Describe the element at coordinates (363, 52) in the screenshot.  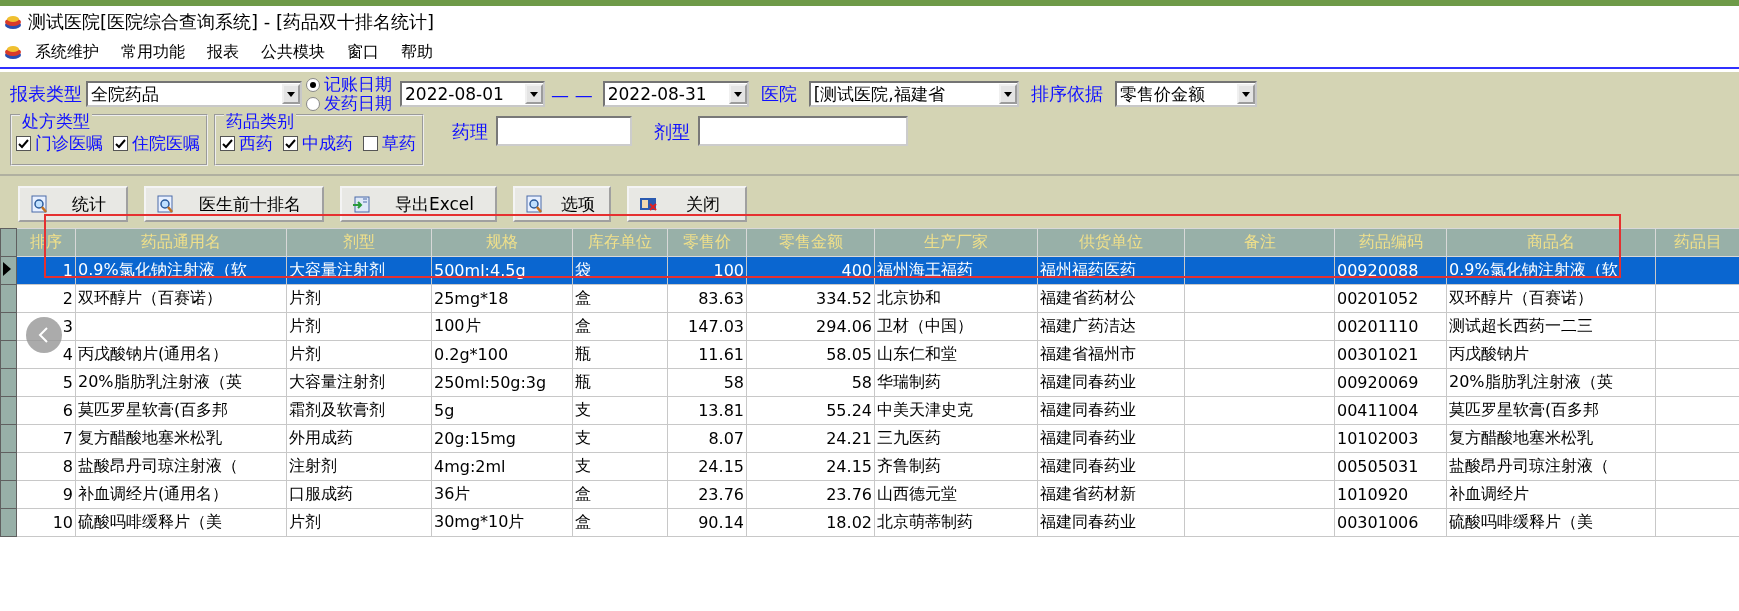
I see `menu-item: 窗口` at that location.